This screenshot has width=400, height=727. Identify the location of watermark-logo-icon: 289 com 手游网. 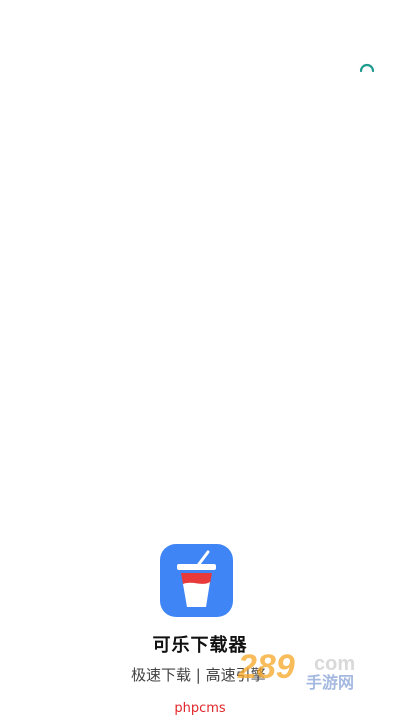
(296, 670).